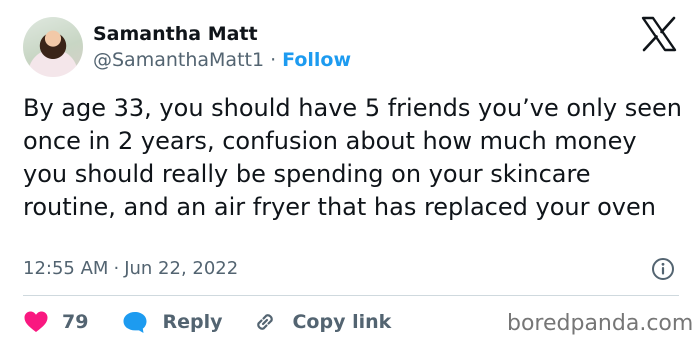 This screenshot has width=700, height=348. Describe the element at coordinates (600, 323) in the screenshot. I see `watermark: boredpanda.com` at that location.